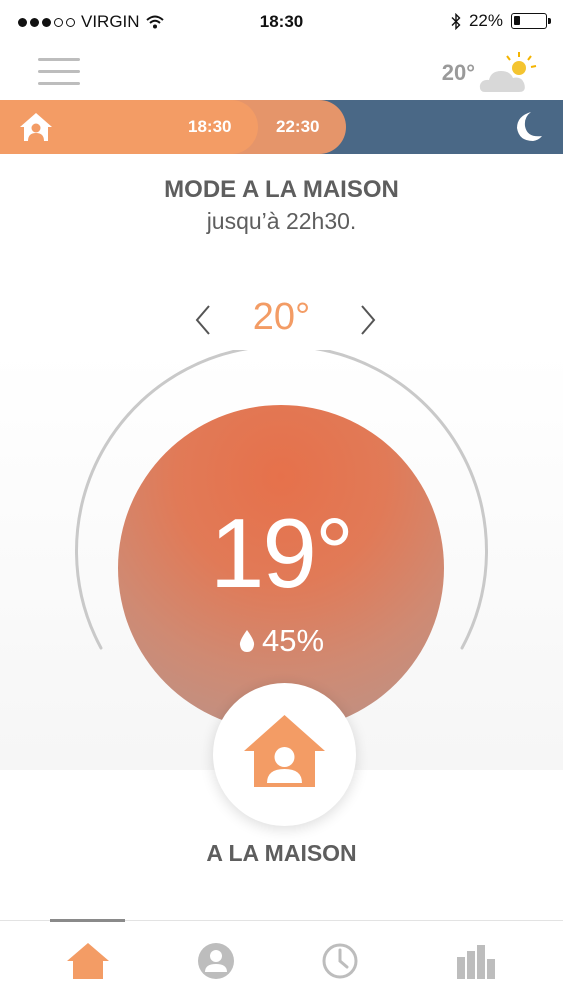 The image size is (563, 1000). I want to click on tab-profile, so click(216, 964).